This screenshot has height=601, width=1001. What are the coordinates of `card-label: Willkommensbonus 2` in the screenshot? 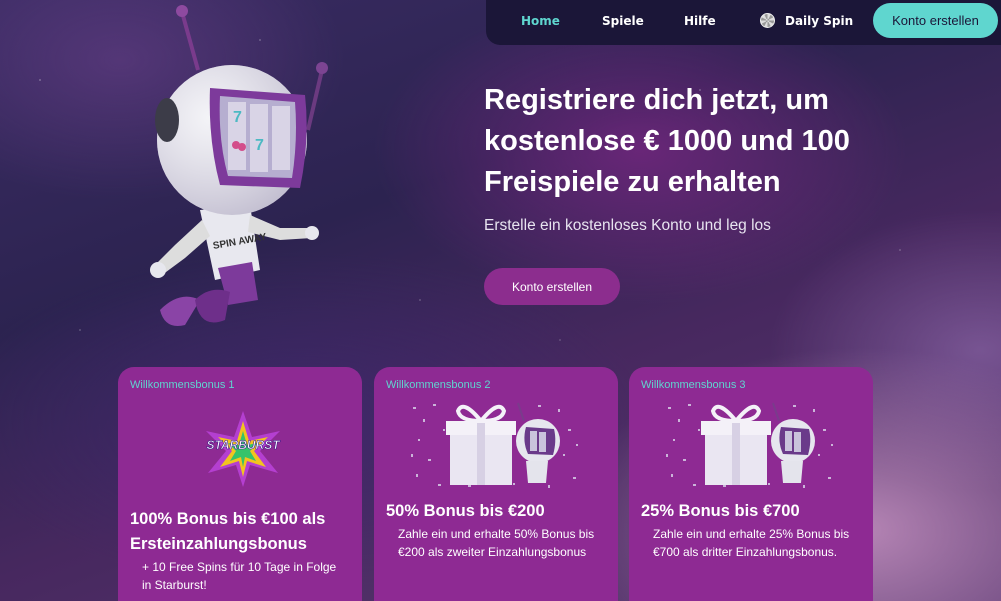 It's located at (438, 385).